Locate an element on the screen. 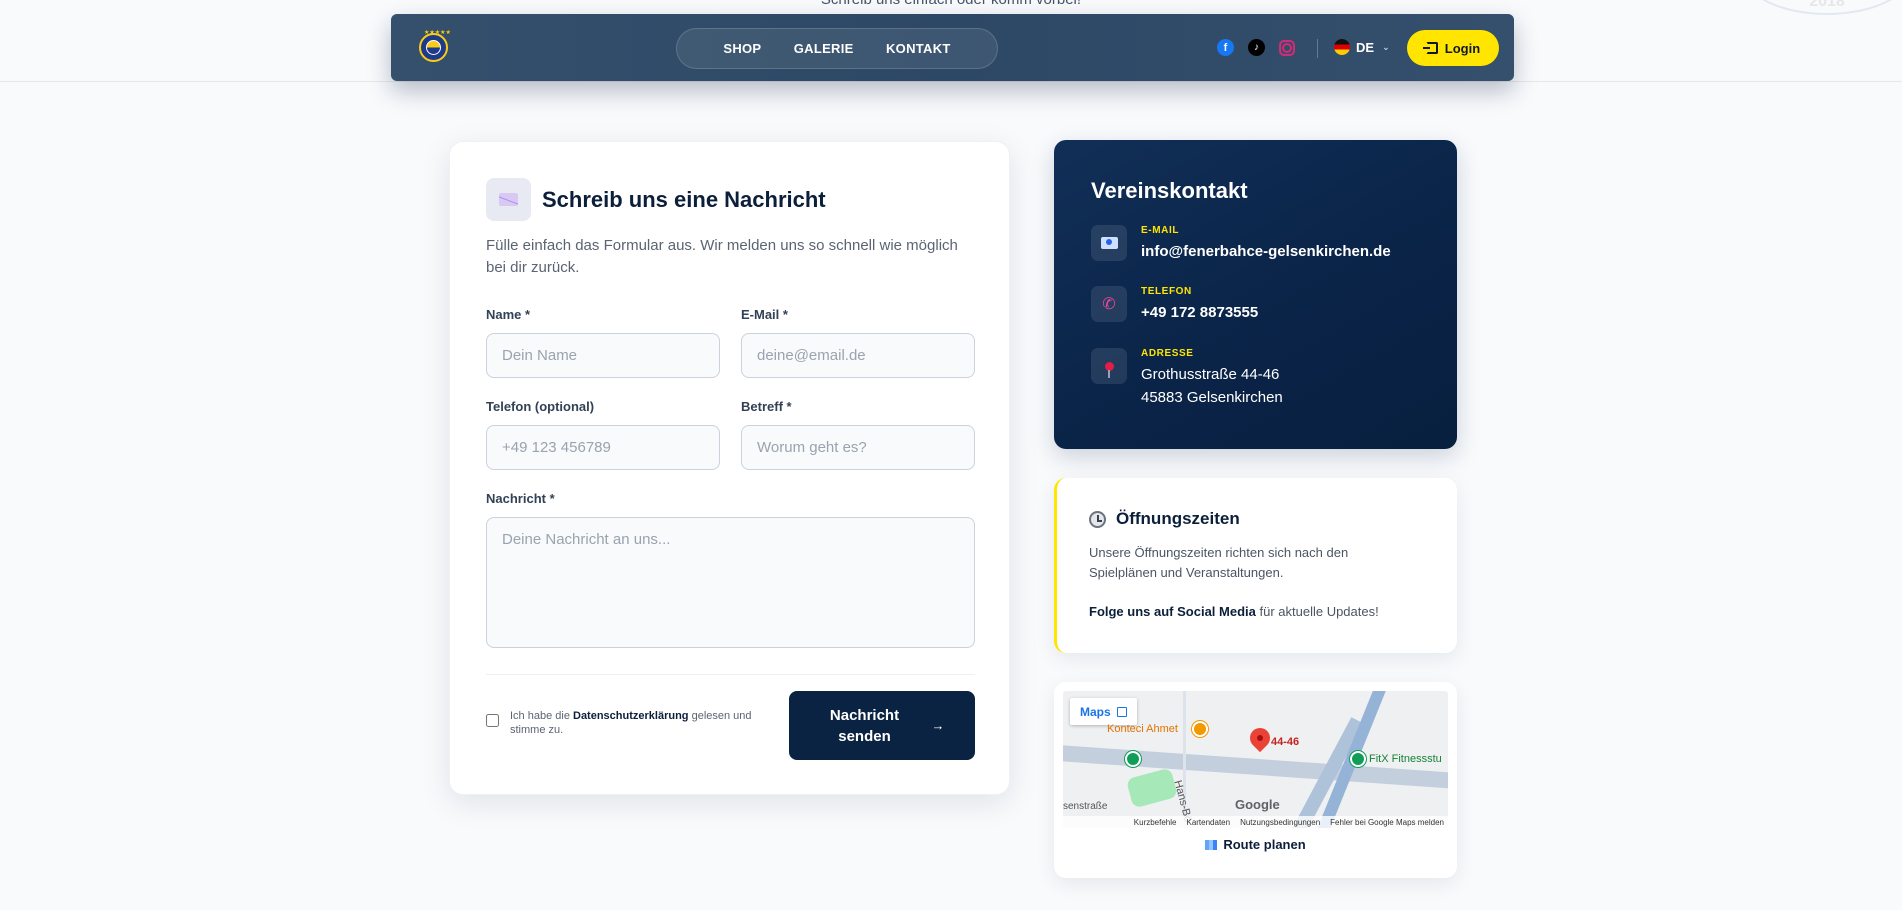 This screenshot has width=1902, height=910. clock-icon is located at coordinates (1097, 519).